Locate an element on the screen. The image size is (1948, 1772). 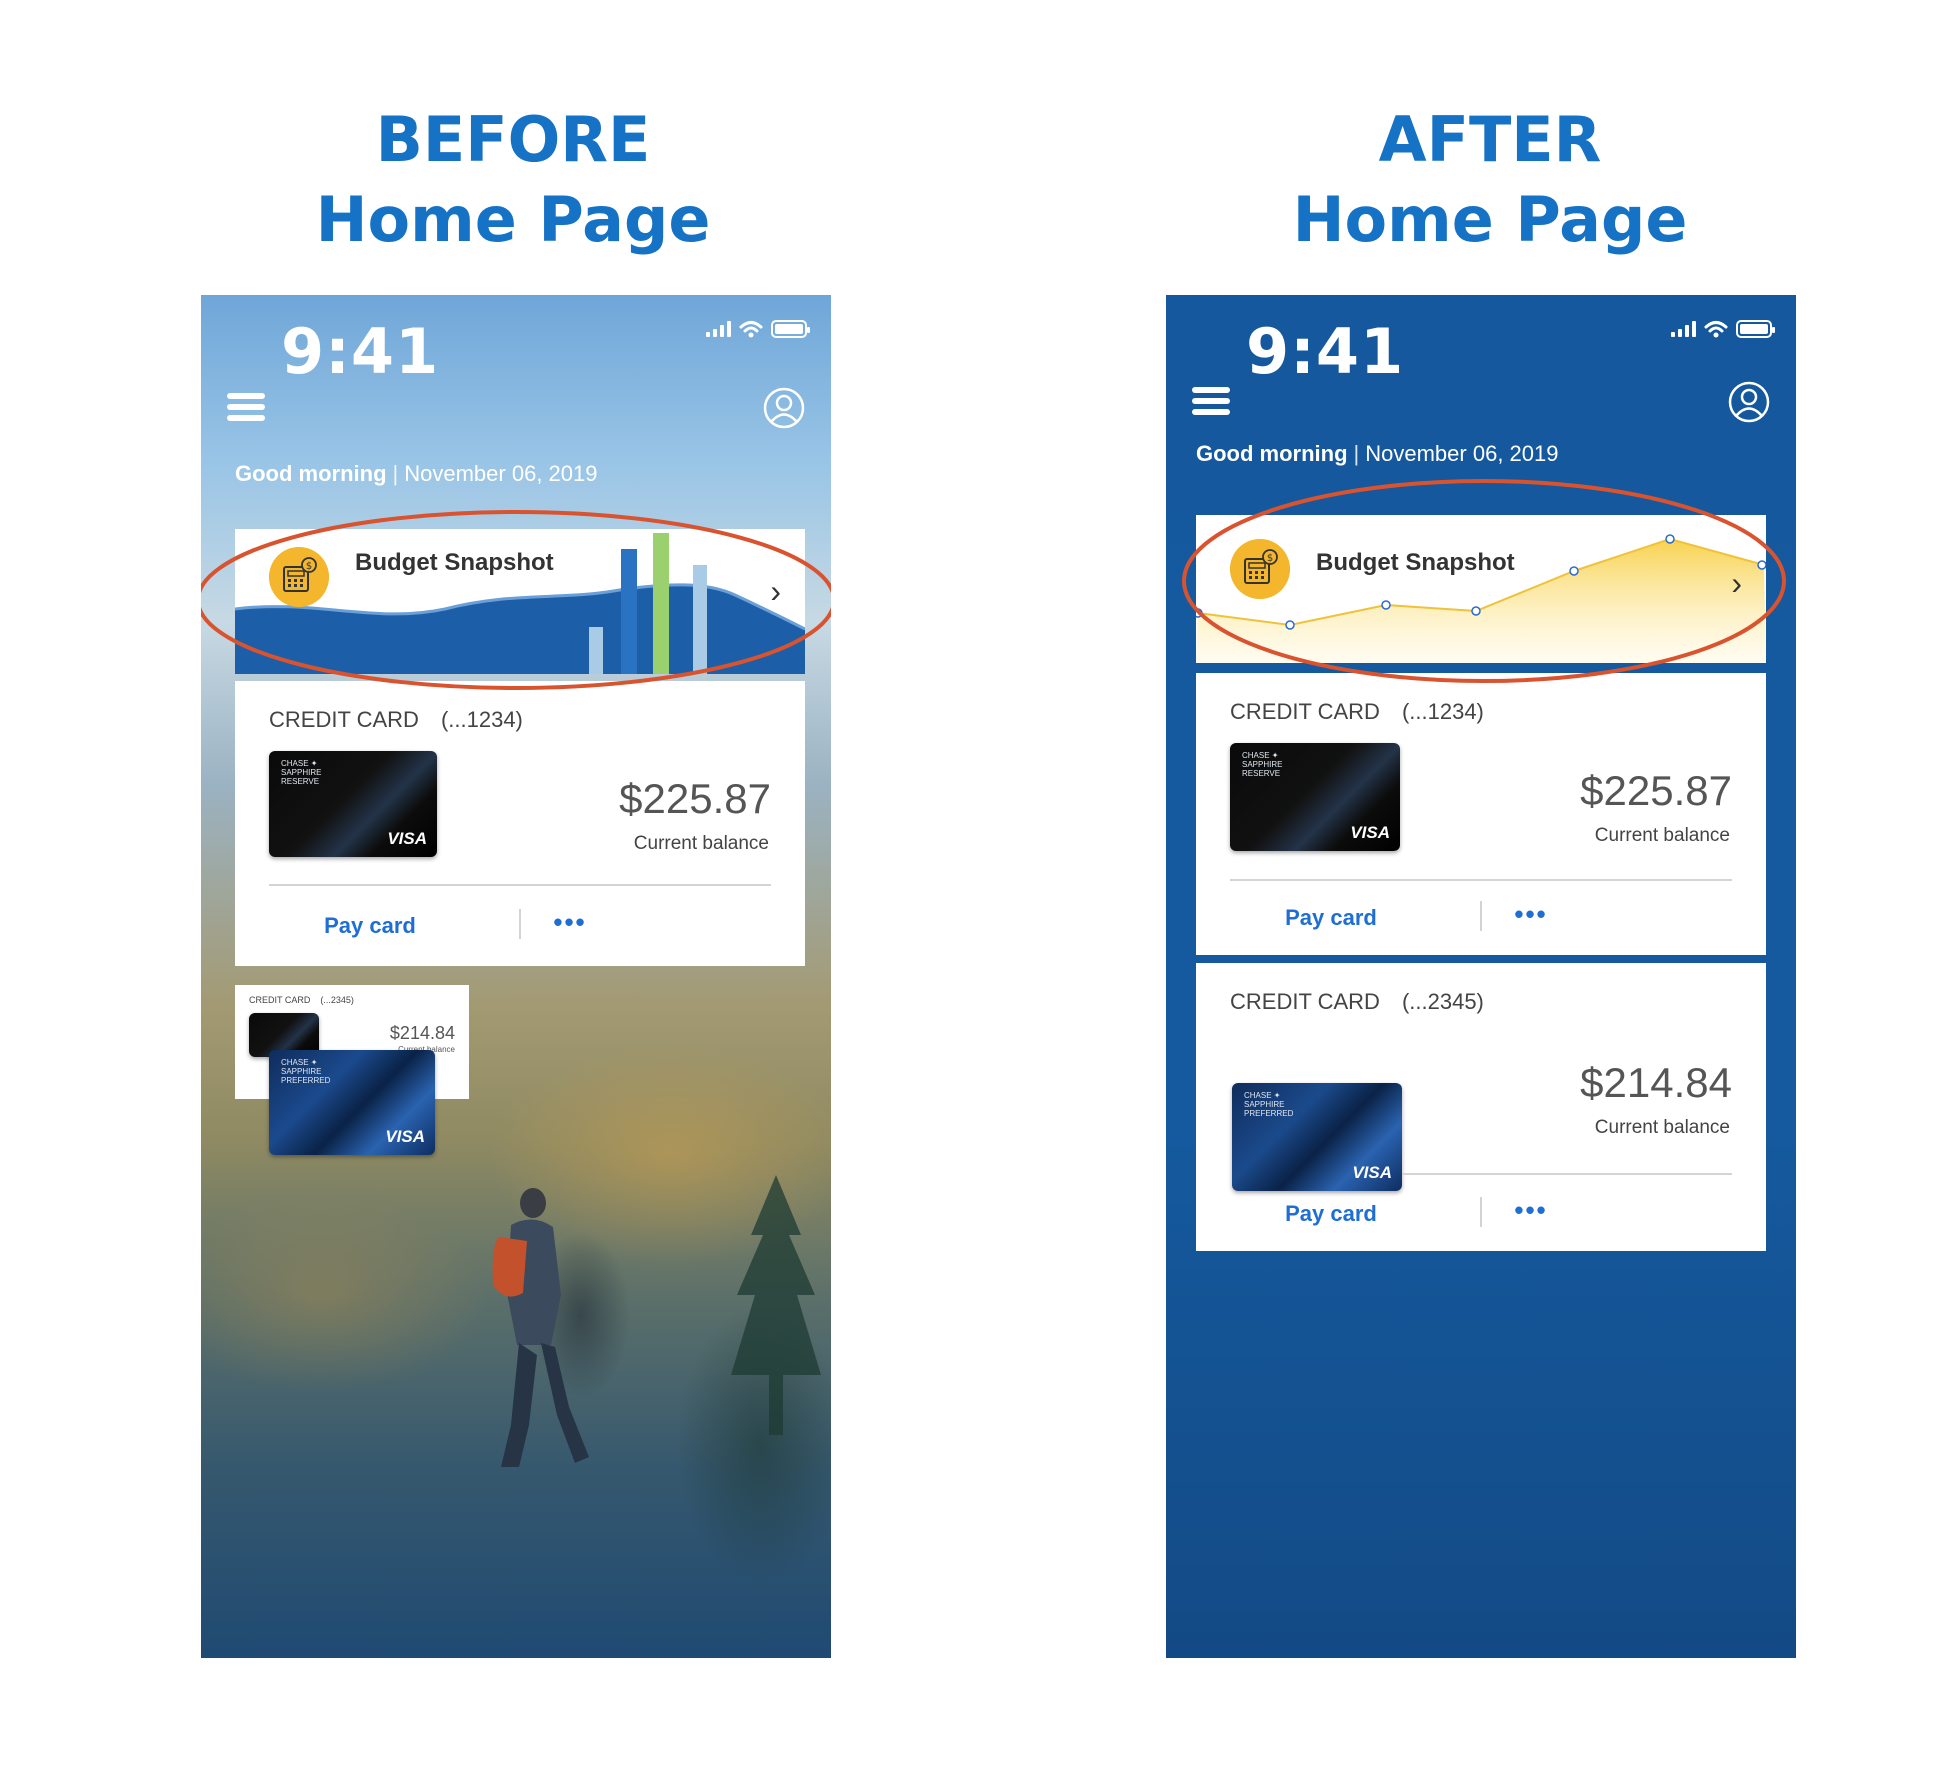
pine-tree-image is located at coordinates (776, 1305).